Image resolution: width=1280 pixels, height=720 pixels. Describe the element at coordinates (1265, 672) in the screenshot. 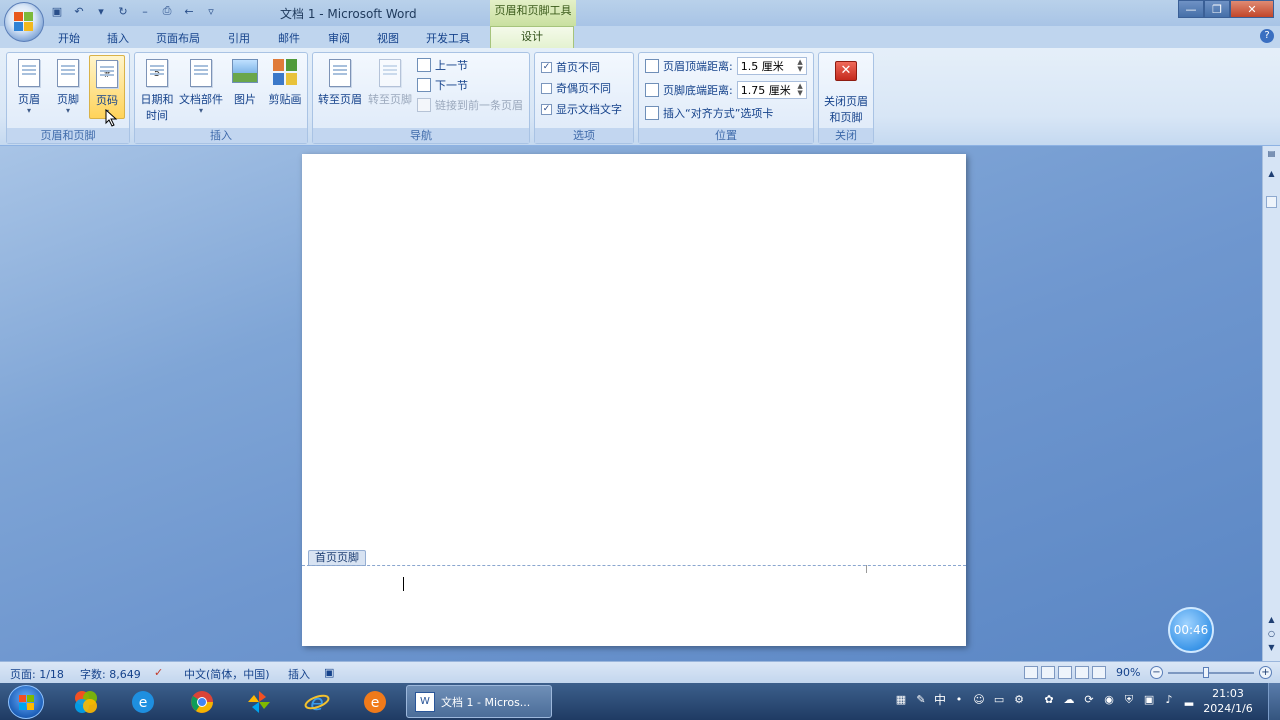

I see `zoom-in-button: +` at that location.